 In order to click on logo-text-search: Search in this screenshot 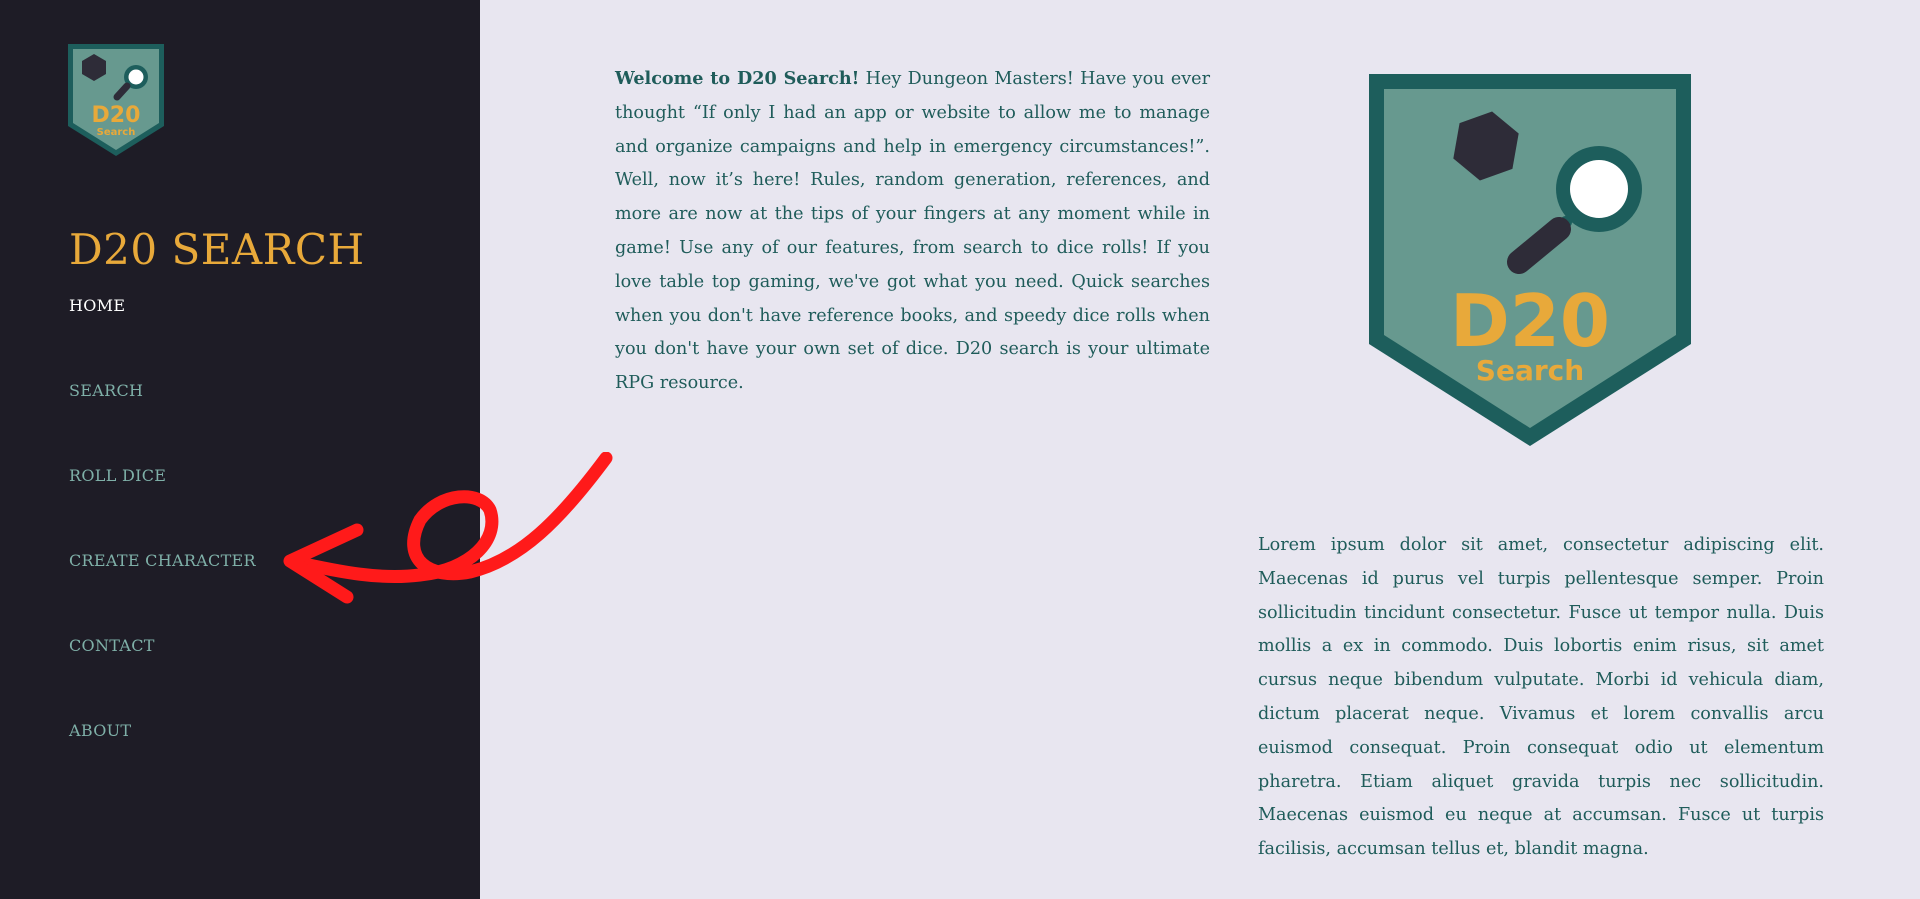, I will do `click(116, 132)`.